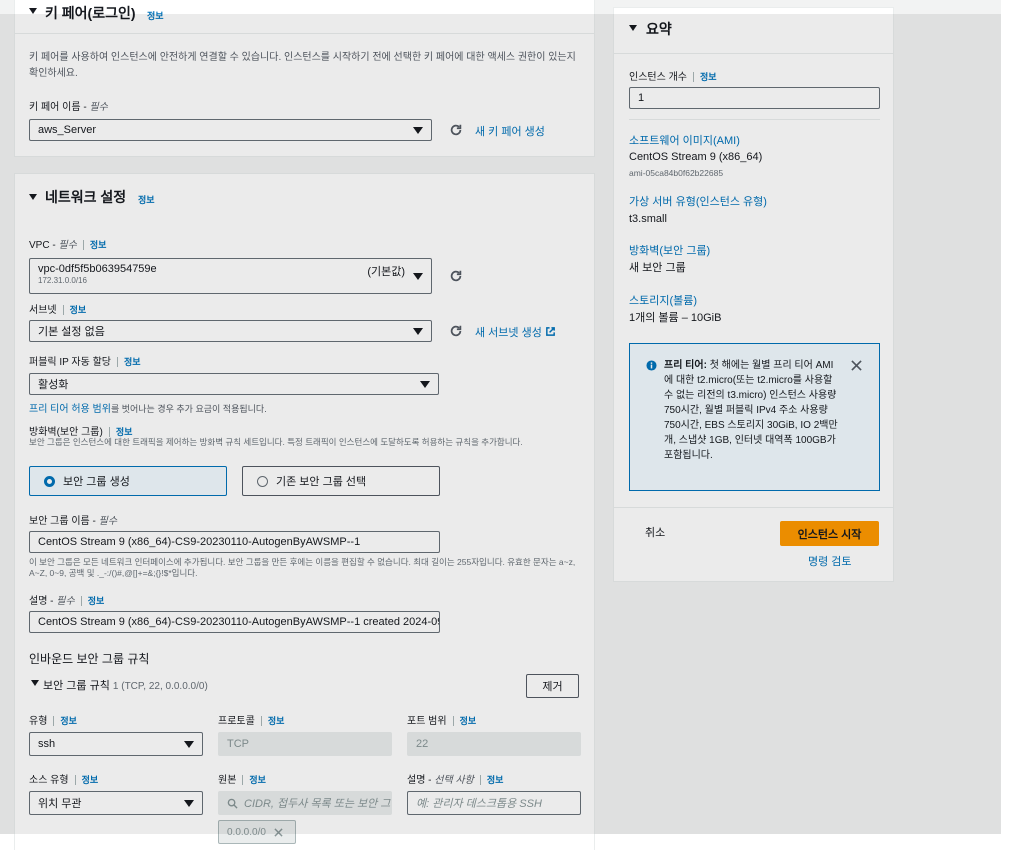  Describe the element at coordinates (90, 13) in the screenshot. I see `keypair-title: 키 페어(로그인)` at that location.